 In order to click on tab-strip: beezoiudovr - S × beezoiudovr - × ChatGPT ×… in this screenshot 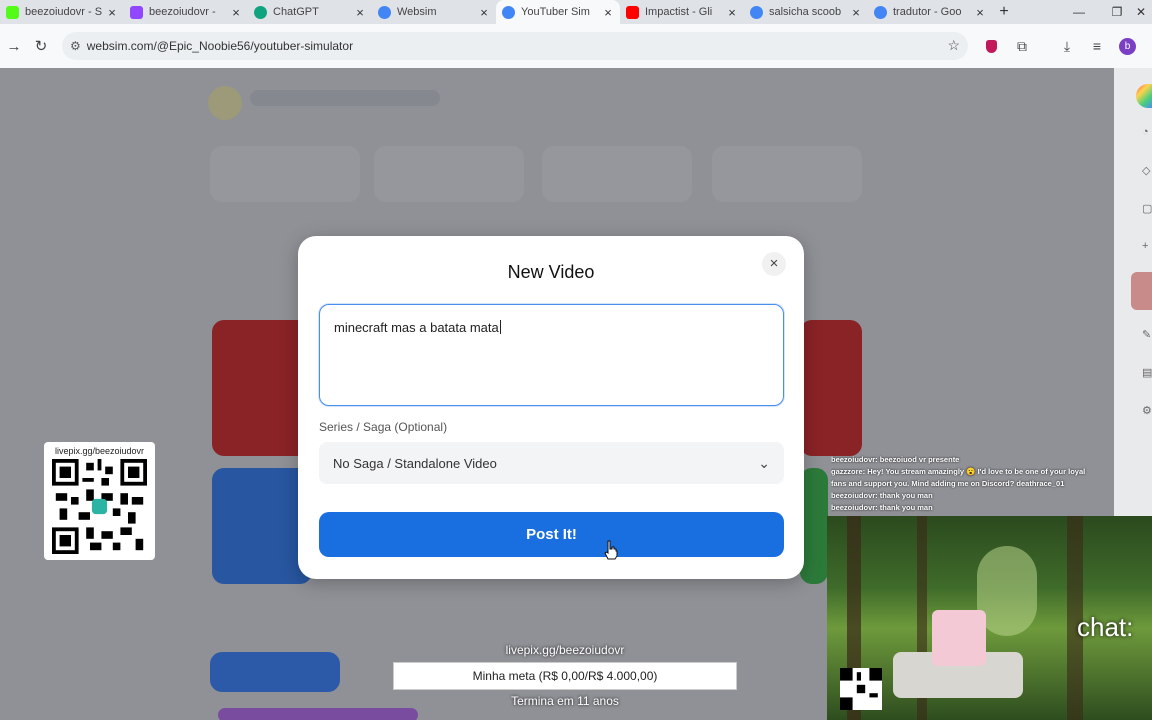, I will do `click(576, 12)`.